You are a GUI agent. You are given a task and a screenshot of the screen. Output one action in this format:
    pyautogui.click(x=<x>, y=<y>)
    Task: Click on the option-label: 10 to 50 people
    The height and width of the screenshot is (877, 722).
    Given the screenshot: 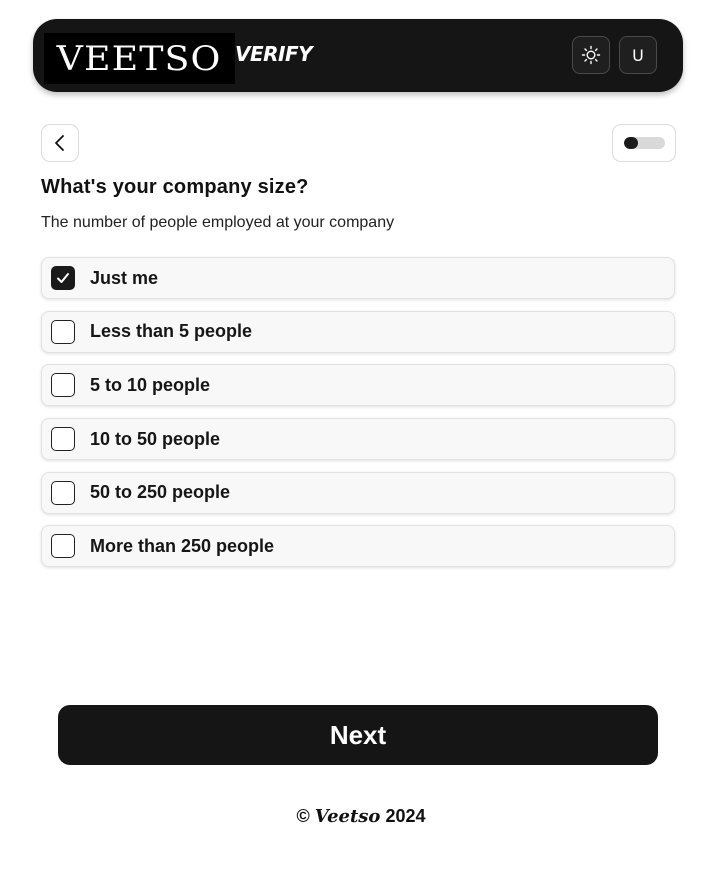 What is the action you would take?
    pyautogui.click(x=155, y=438)
    